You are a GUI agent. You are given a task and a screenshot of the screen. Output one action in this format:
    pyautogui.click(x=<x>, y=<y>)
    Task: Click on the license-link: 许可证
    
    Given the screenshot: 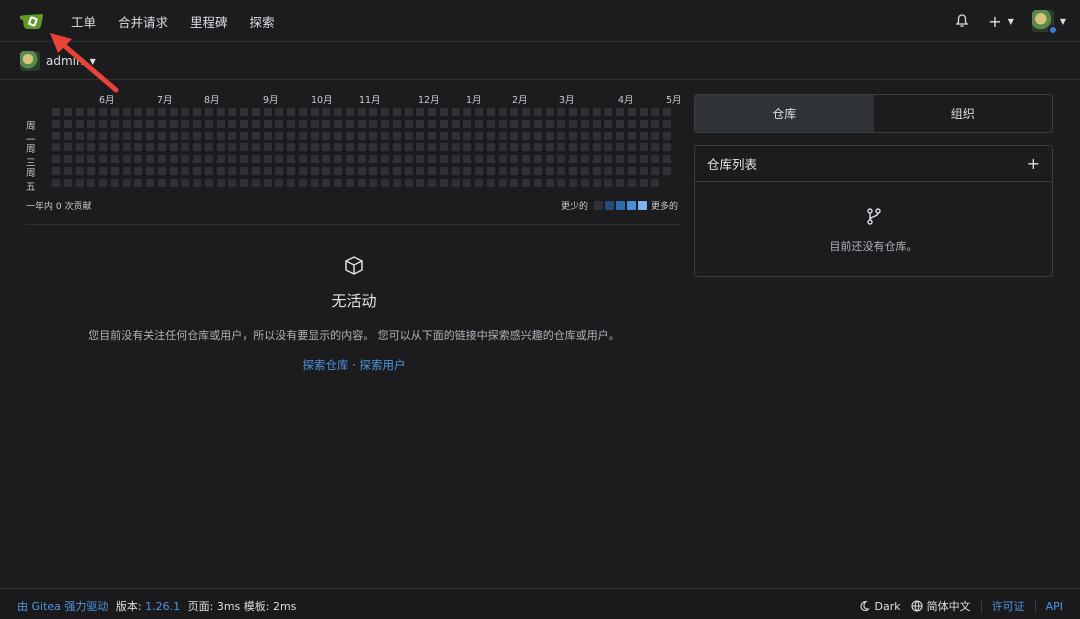 What is the action you would take?
    pyautogui.click(x=1008, y=606)
    